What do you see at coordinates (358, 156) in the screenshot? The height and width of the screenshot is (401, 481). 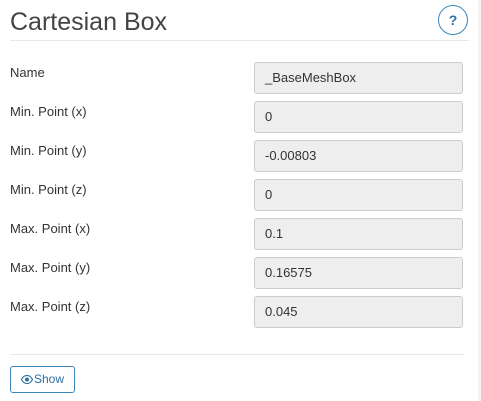 I see `min-y-input: -0.00803` at bounding box center [358, 156].